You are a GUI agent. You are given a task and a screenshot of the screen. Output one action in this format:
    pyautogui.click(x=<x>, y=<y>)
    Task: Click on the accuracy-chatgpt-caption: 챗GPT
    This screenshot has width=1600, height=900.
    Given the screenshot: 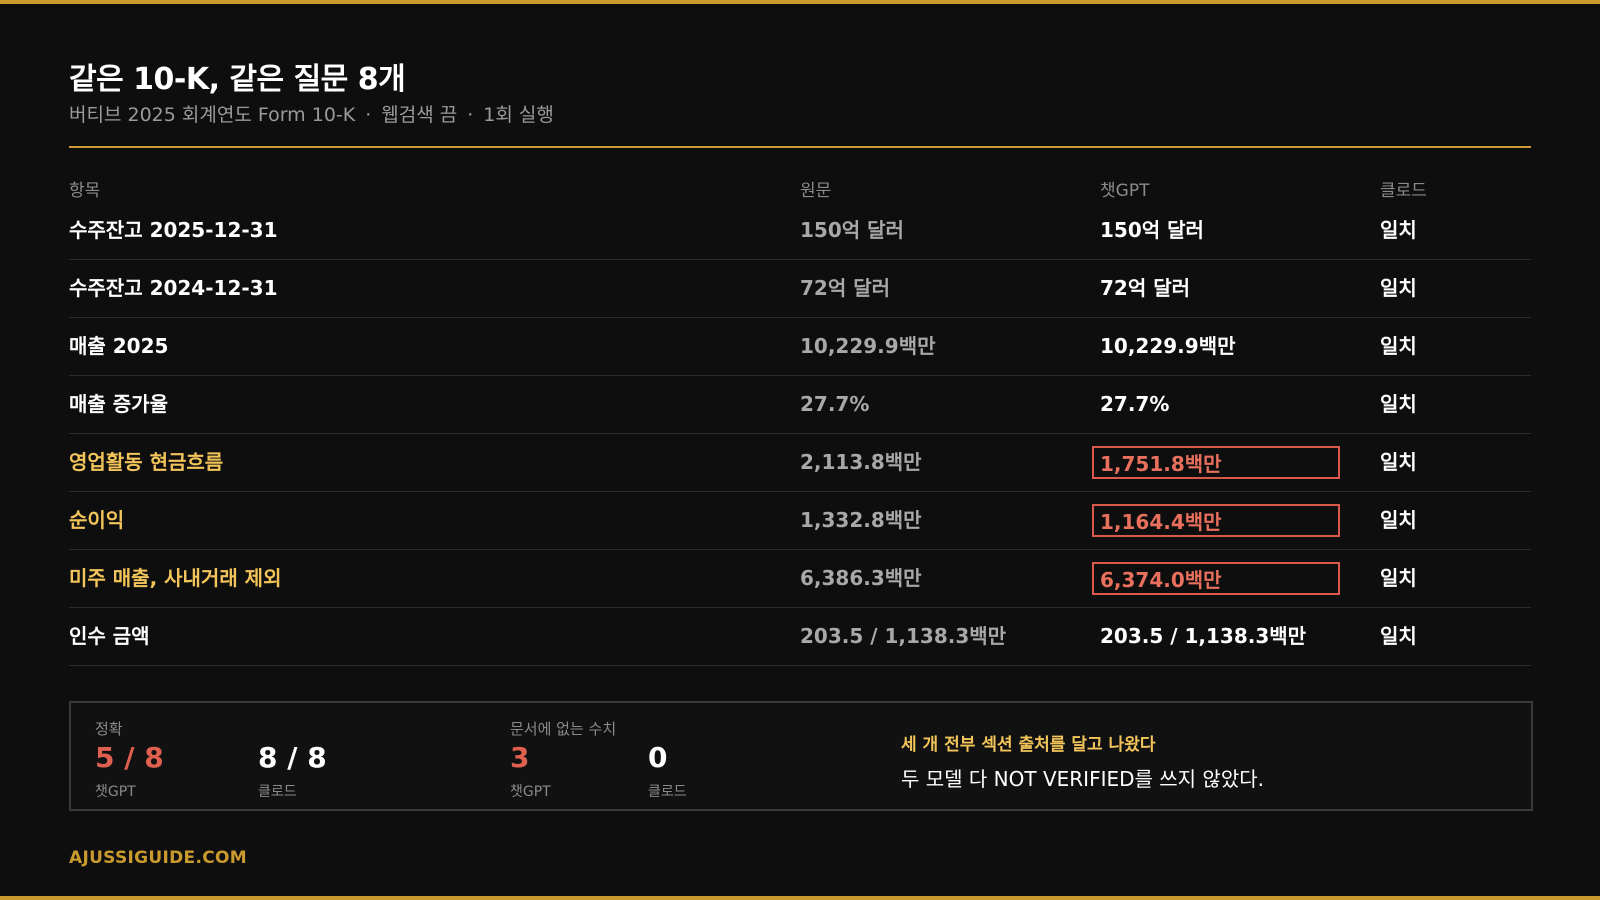 What is the action you would take?
    pyautogui.click(x=115, y=792)
    